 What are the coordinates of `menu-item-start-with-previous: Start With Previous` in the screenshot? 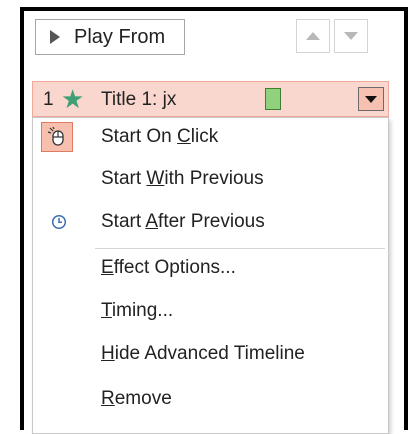 It's located at (210, 179).